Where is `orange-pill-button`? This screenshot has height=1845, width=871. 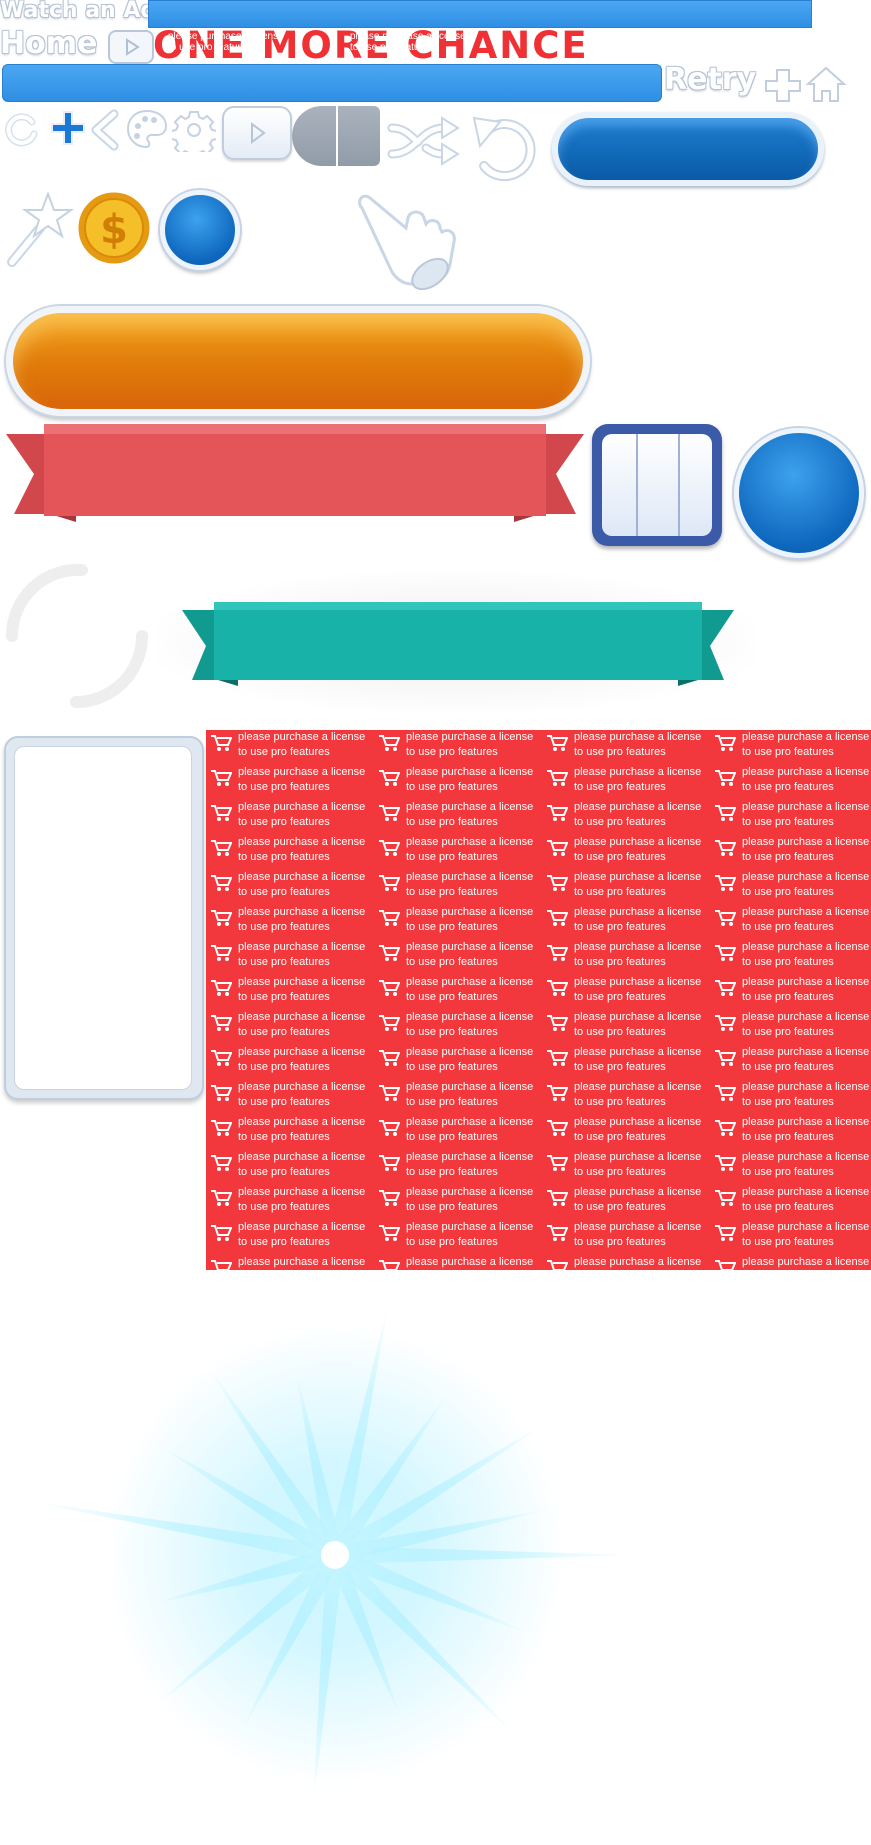
orange-pill-button is located at coordinates (298, 361).